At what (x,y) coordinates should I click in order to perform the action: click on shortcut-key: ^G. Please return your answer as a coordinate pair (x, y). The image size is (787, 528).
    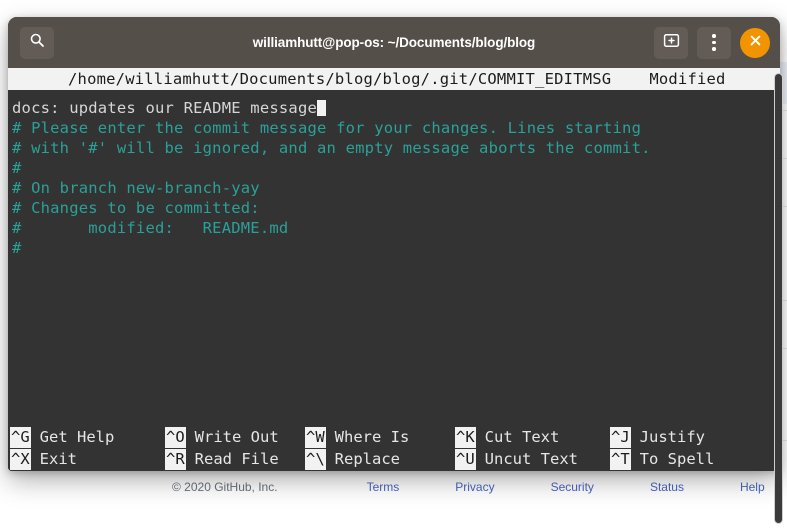
    Looking at the image, I should click on (20, 437).